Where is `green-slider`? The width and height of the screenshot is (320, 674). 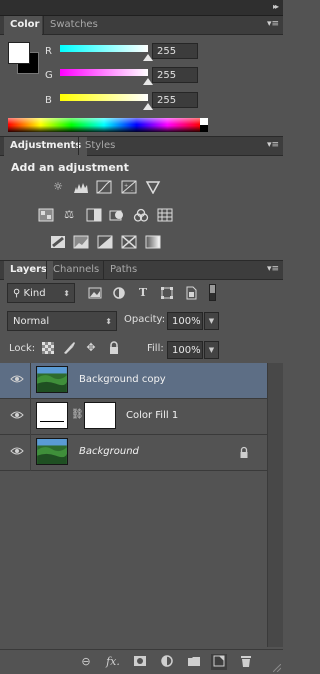
green-slider is located at coordinates (104, 72).